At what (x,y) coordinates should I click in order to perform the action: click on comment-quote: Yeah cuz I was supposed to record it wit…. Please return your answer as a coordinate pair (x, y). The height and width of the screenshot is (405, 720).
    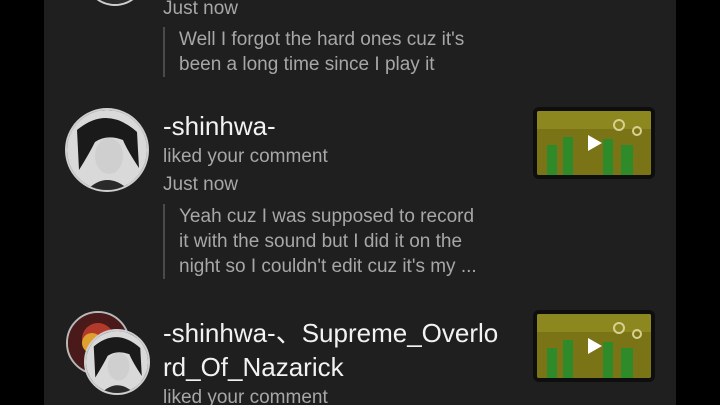
    Looking at the image, I should click on (320, 241).